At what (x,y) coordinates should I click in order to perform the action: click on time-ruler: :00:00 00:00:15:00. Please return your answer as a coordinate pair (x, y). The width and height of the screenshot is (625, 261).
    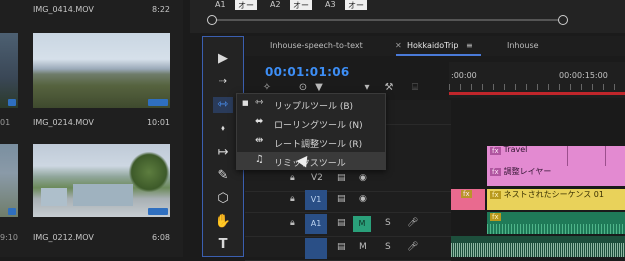
    Looking at the image, I should click on (537, 80).